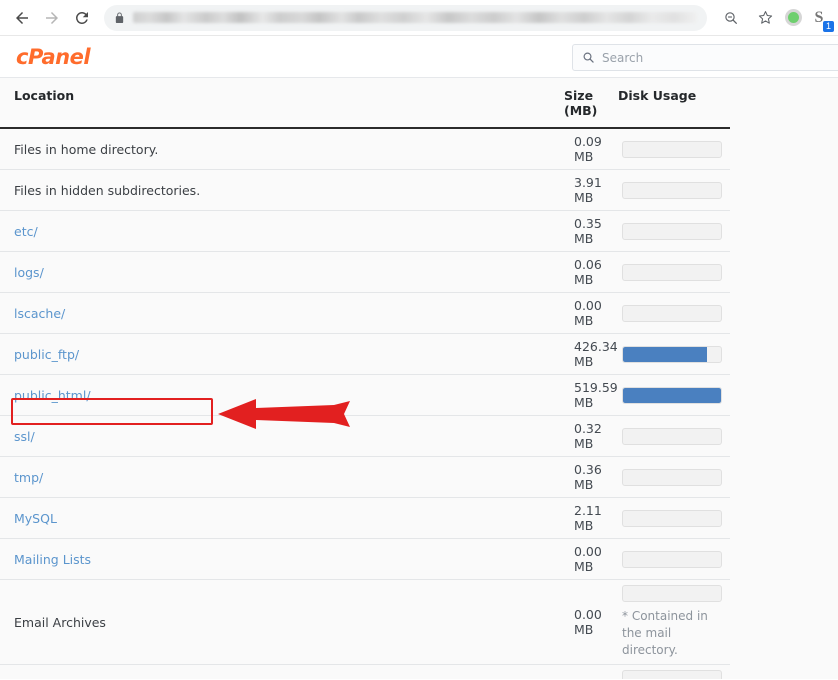 The height and width of the screenshot is (680, 838). Describe the element at coordinates (584, 272) in the screenshot. I see `size-cell: 0.06 MB` at that location.